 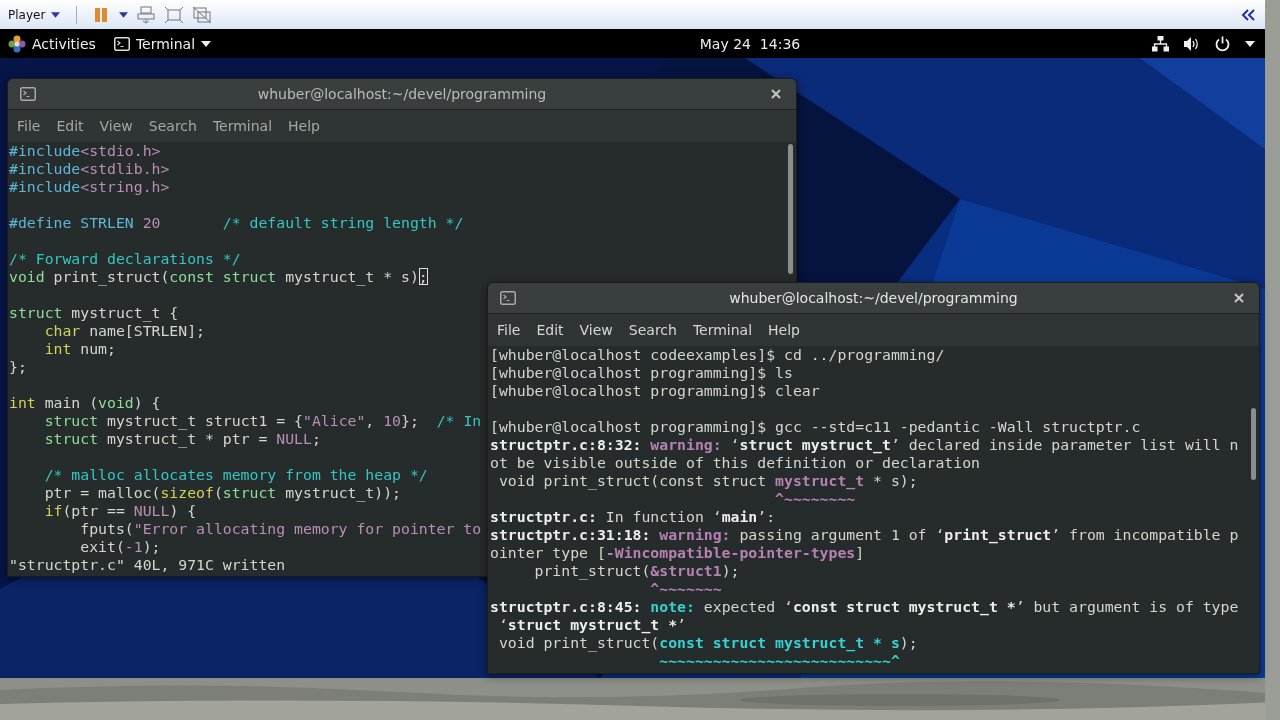 I want to click on flower-logo-icon, so click(x=17, y=43).